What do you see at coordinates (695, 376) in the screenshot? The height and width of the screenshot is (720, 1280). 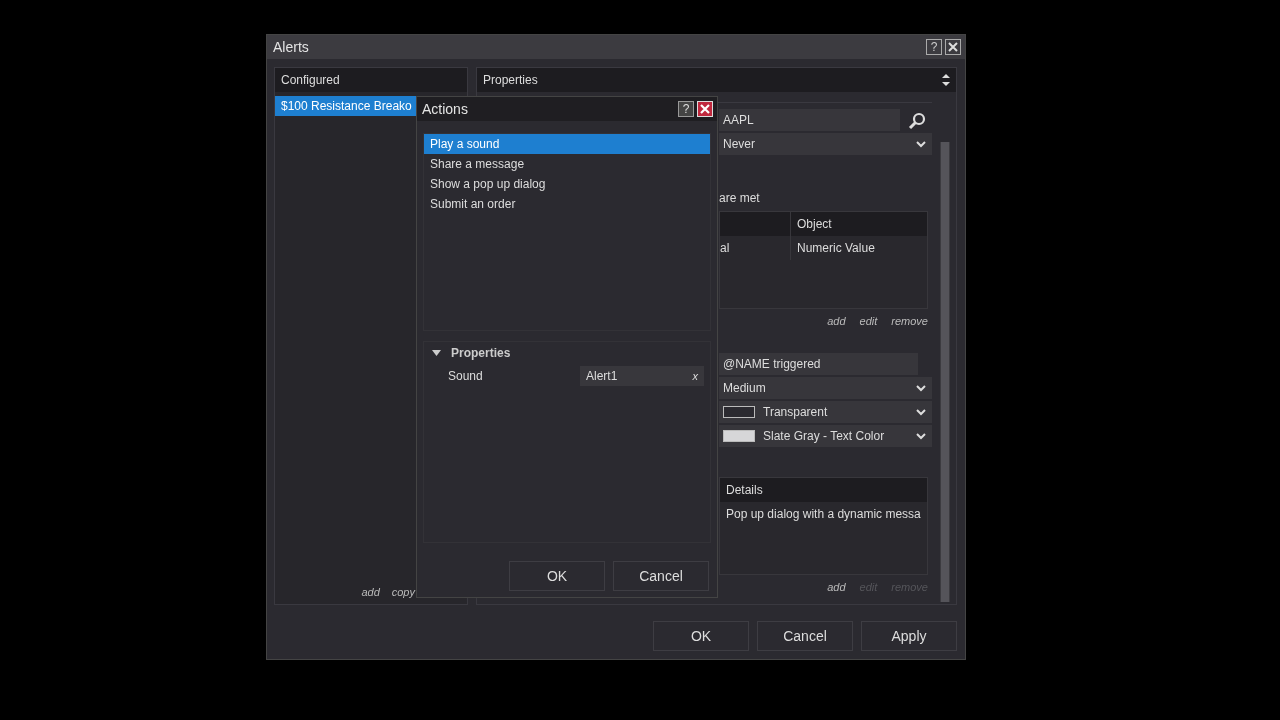 I see `clear-button: x` at bounding box center [695, 376].